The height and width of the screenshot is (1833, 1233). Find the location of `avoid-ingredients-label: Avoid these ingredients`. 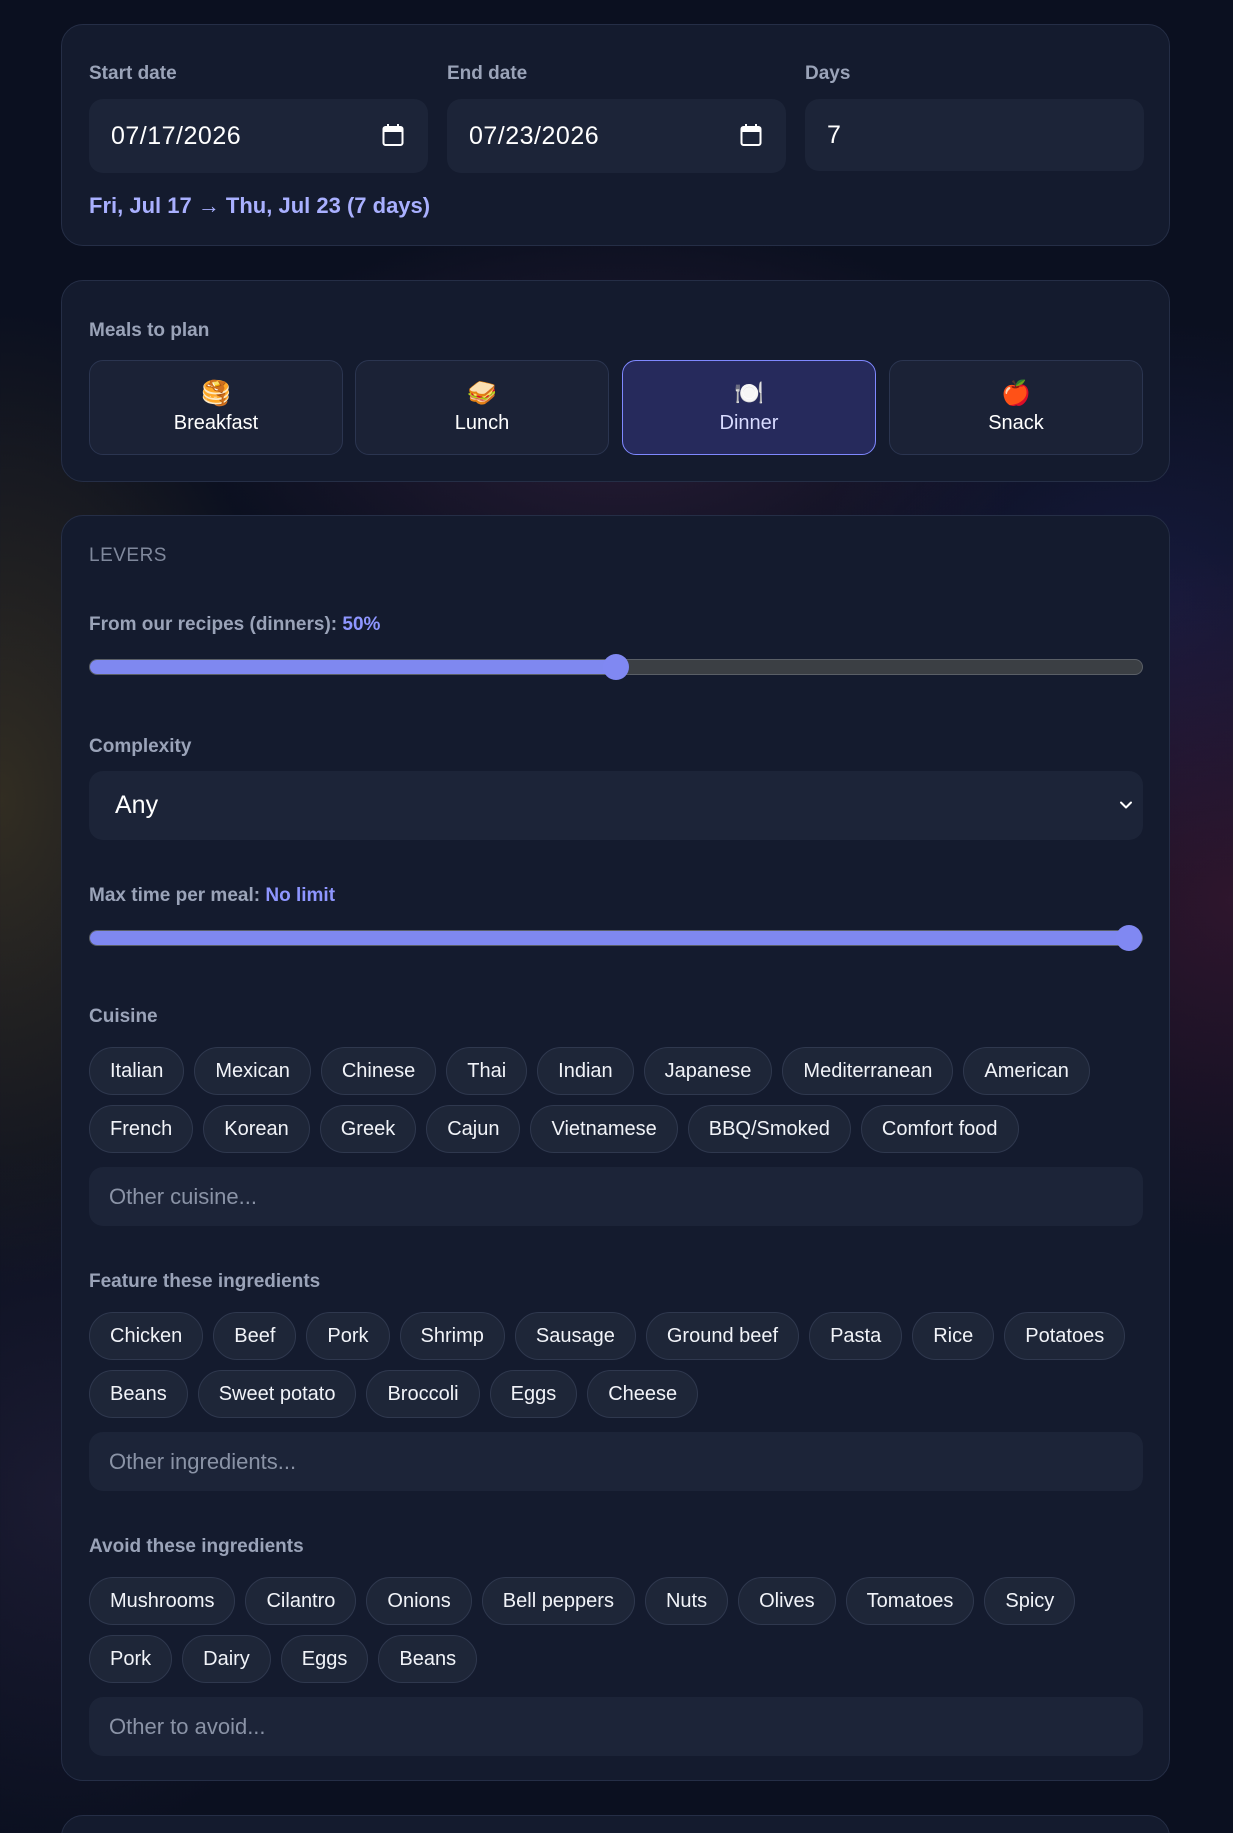

avoid-ingredients-label: Avoid these ingredients is located at coordinates (196, 1546).